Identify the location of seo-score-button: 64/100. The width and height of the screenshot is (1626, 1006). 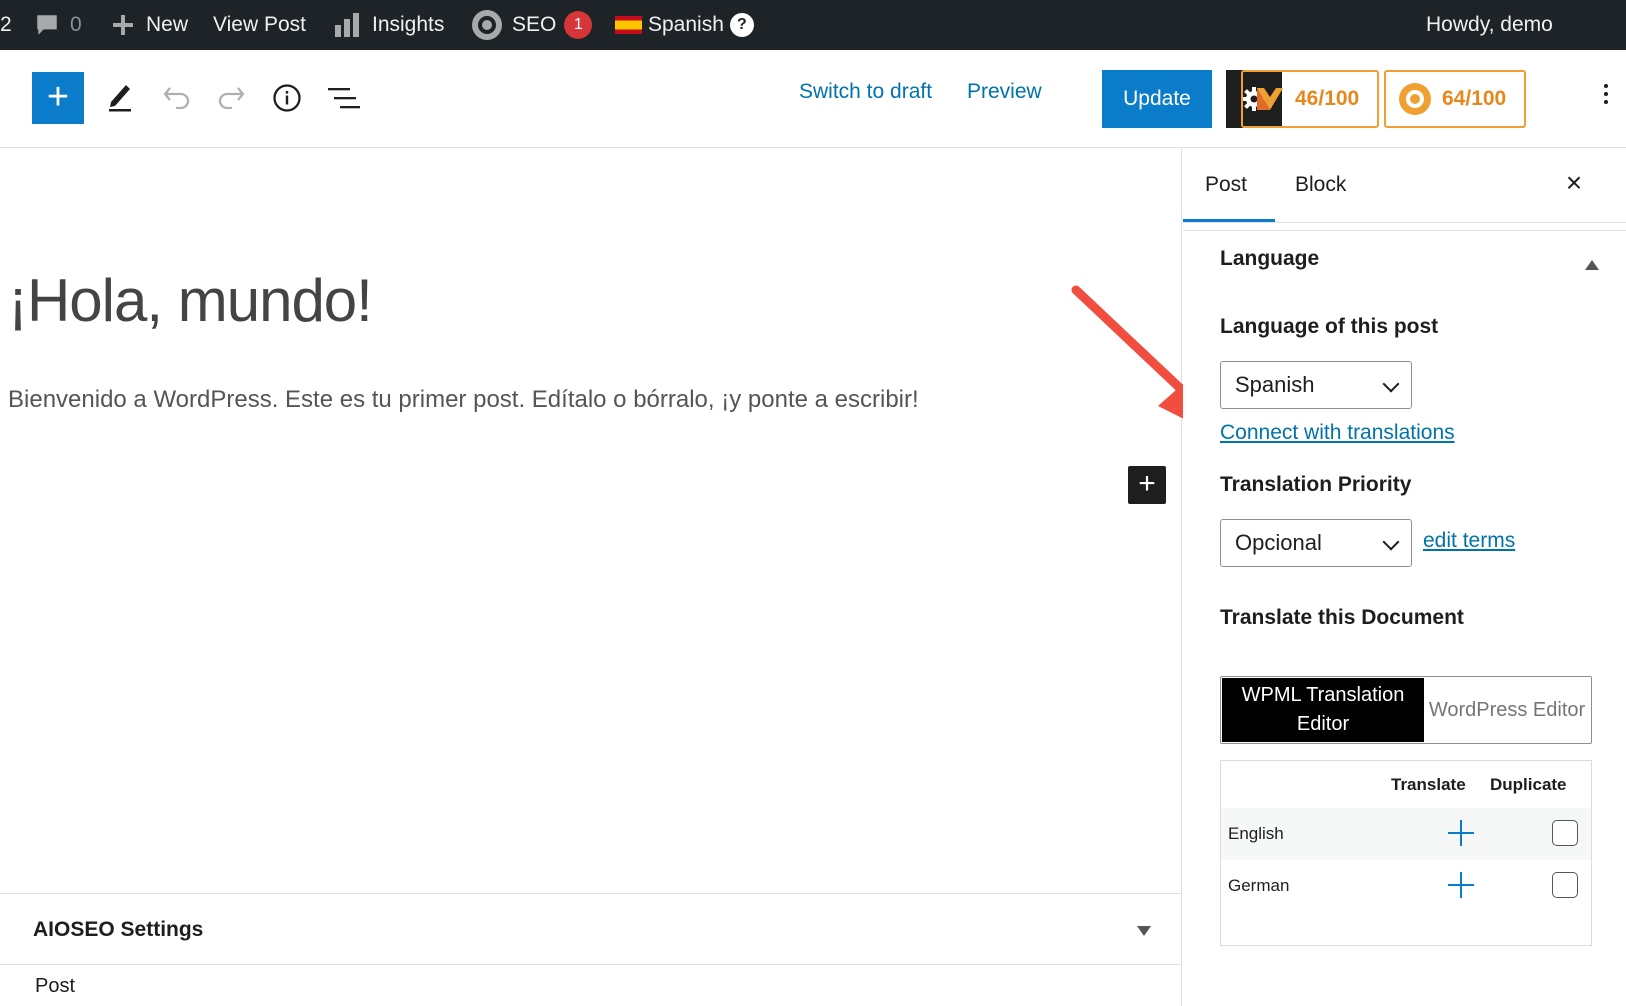
(1455, 99).